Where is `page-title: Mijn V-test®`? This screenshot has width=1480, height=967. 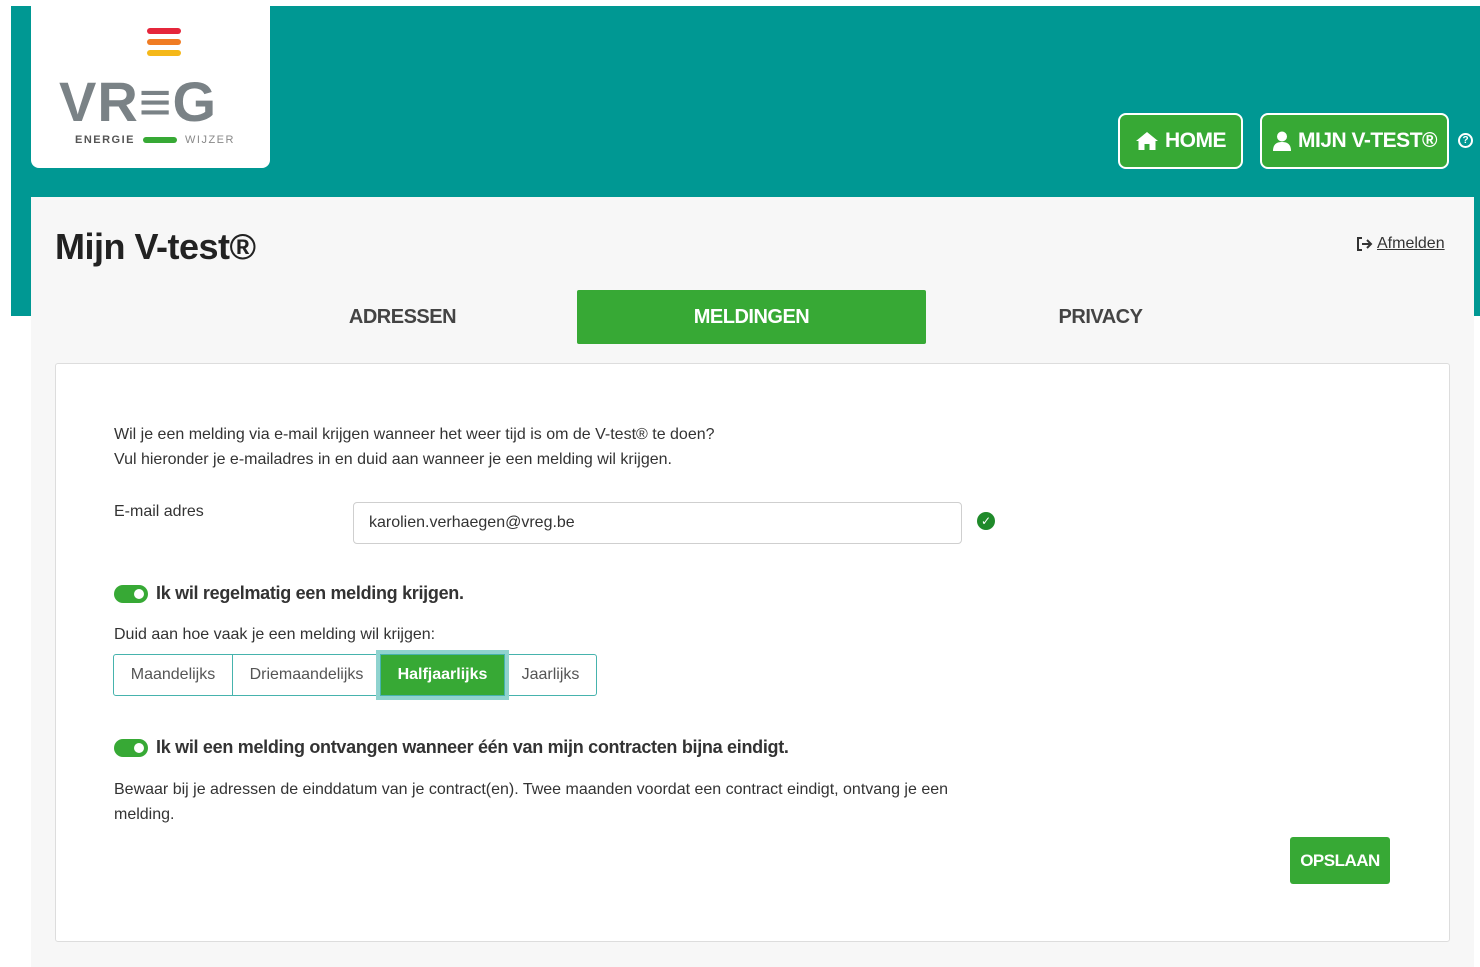
page-title: Mijn V-test® is located at coordinates (155, 246).